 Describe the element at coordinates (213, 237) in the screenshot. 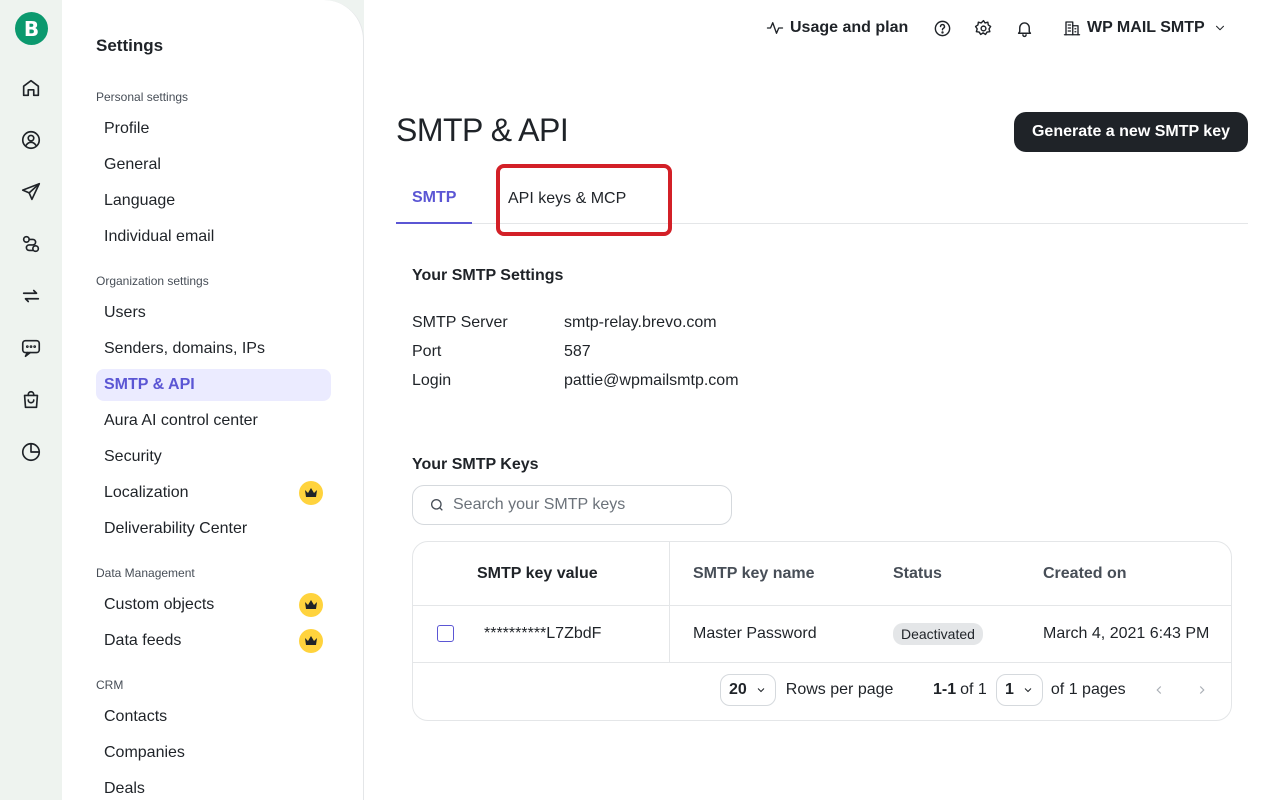

I see `sidebar-item-individual-email: Individual email` at that location.